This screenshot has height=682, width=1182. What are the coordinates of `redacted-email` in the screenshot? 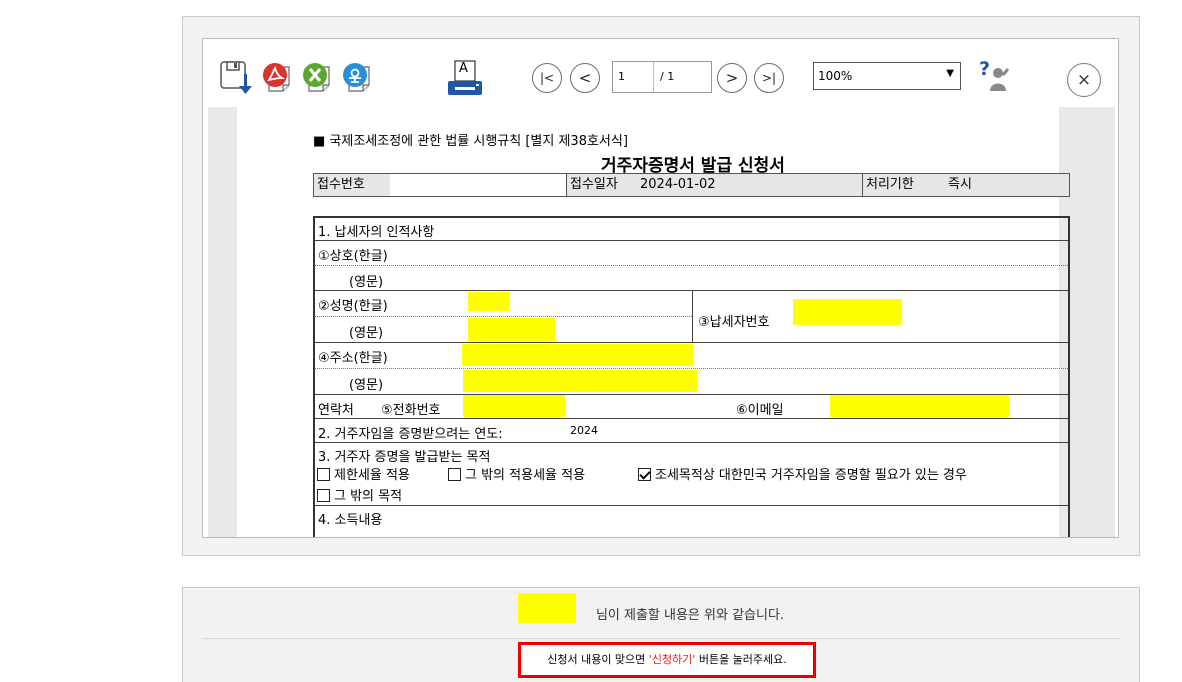 It's located at (919, 406).